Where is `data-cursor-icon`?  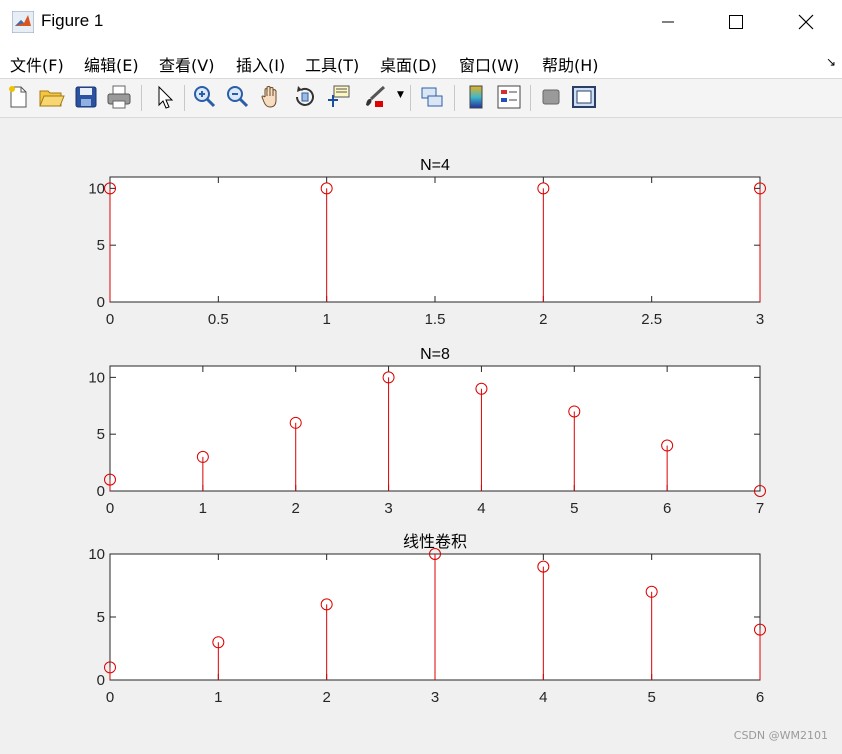 data-cursor-icon is located at coordinates (339, 97).